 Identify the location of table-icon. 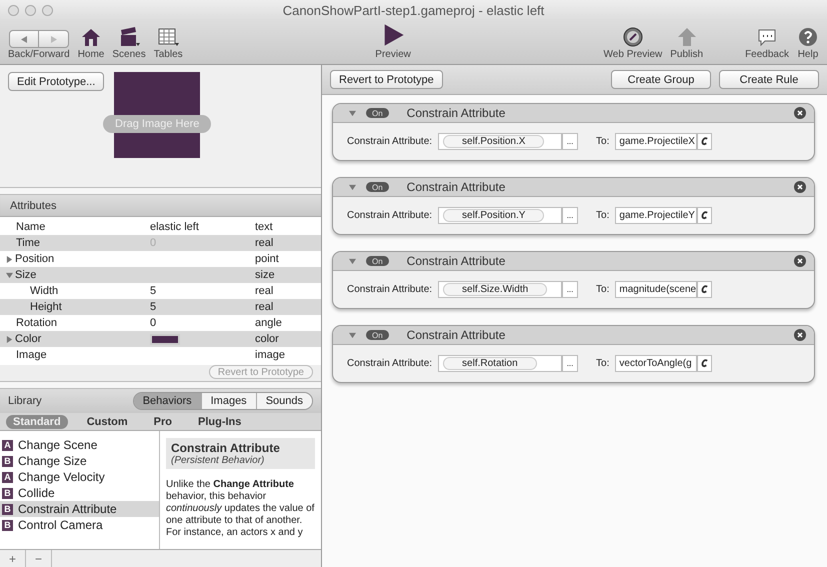
(168, 37).